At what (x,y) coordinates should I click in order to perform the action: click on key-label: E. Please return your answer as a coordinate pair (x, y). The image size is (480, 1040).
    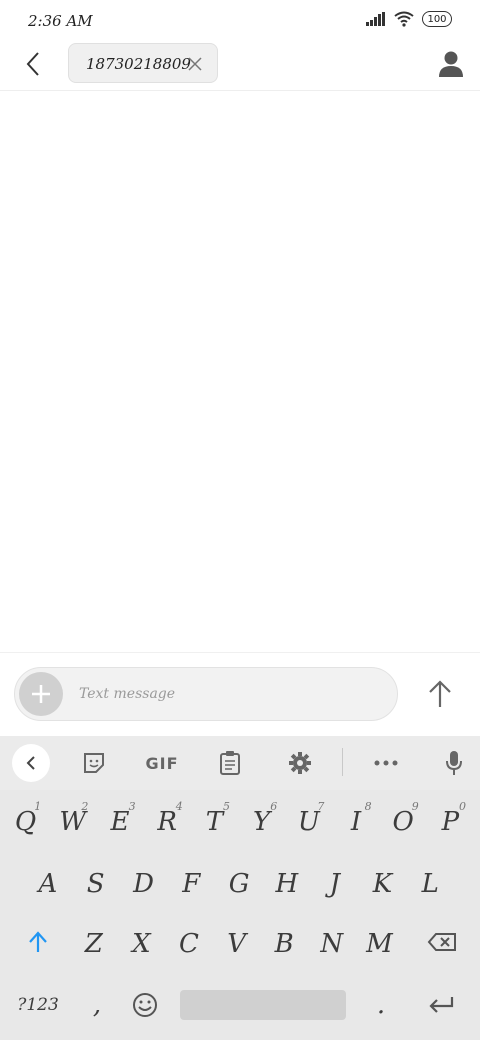
    Looking at the image, I should click on (120, 822).